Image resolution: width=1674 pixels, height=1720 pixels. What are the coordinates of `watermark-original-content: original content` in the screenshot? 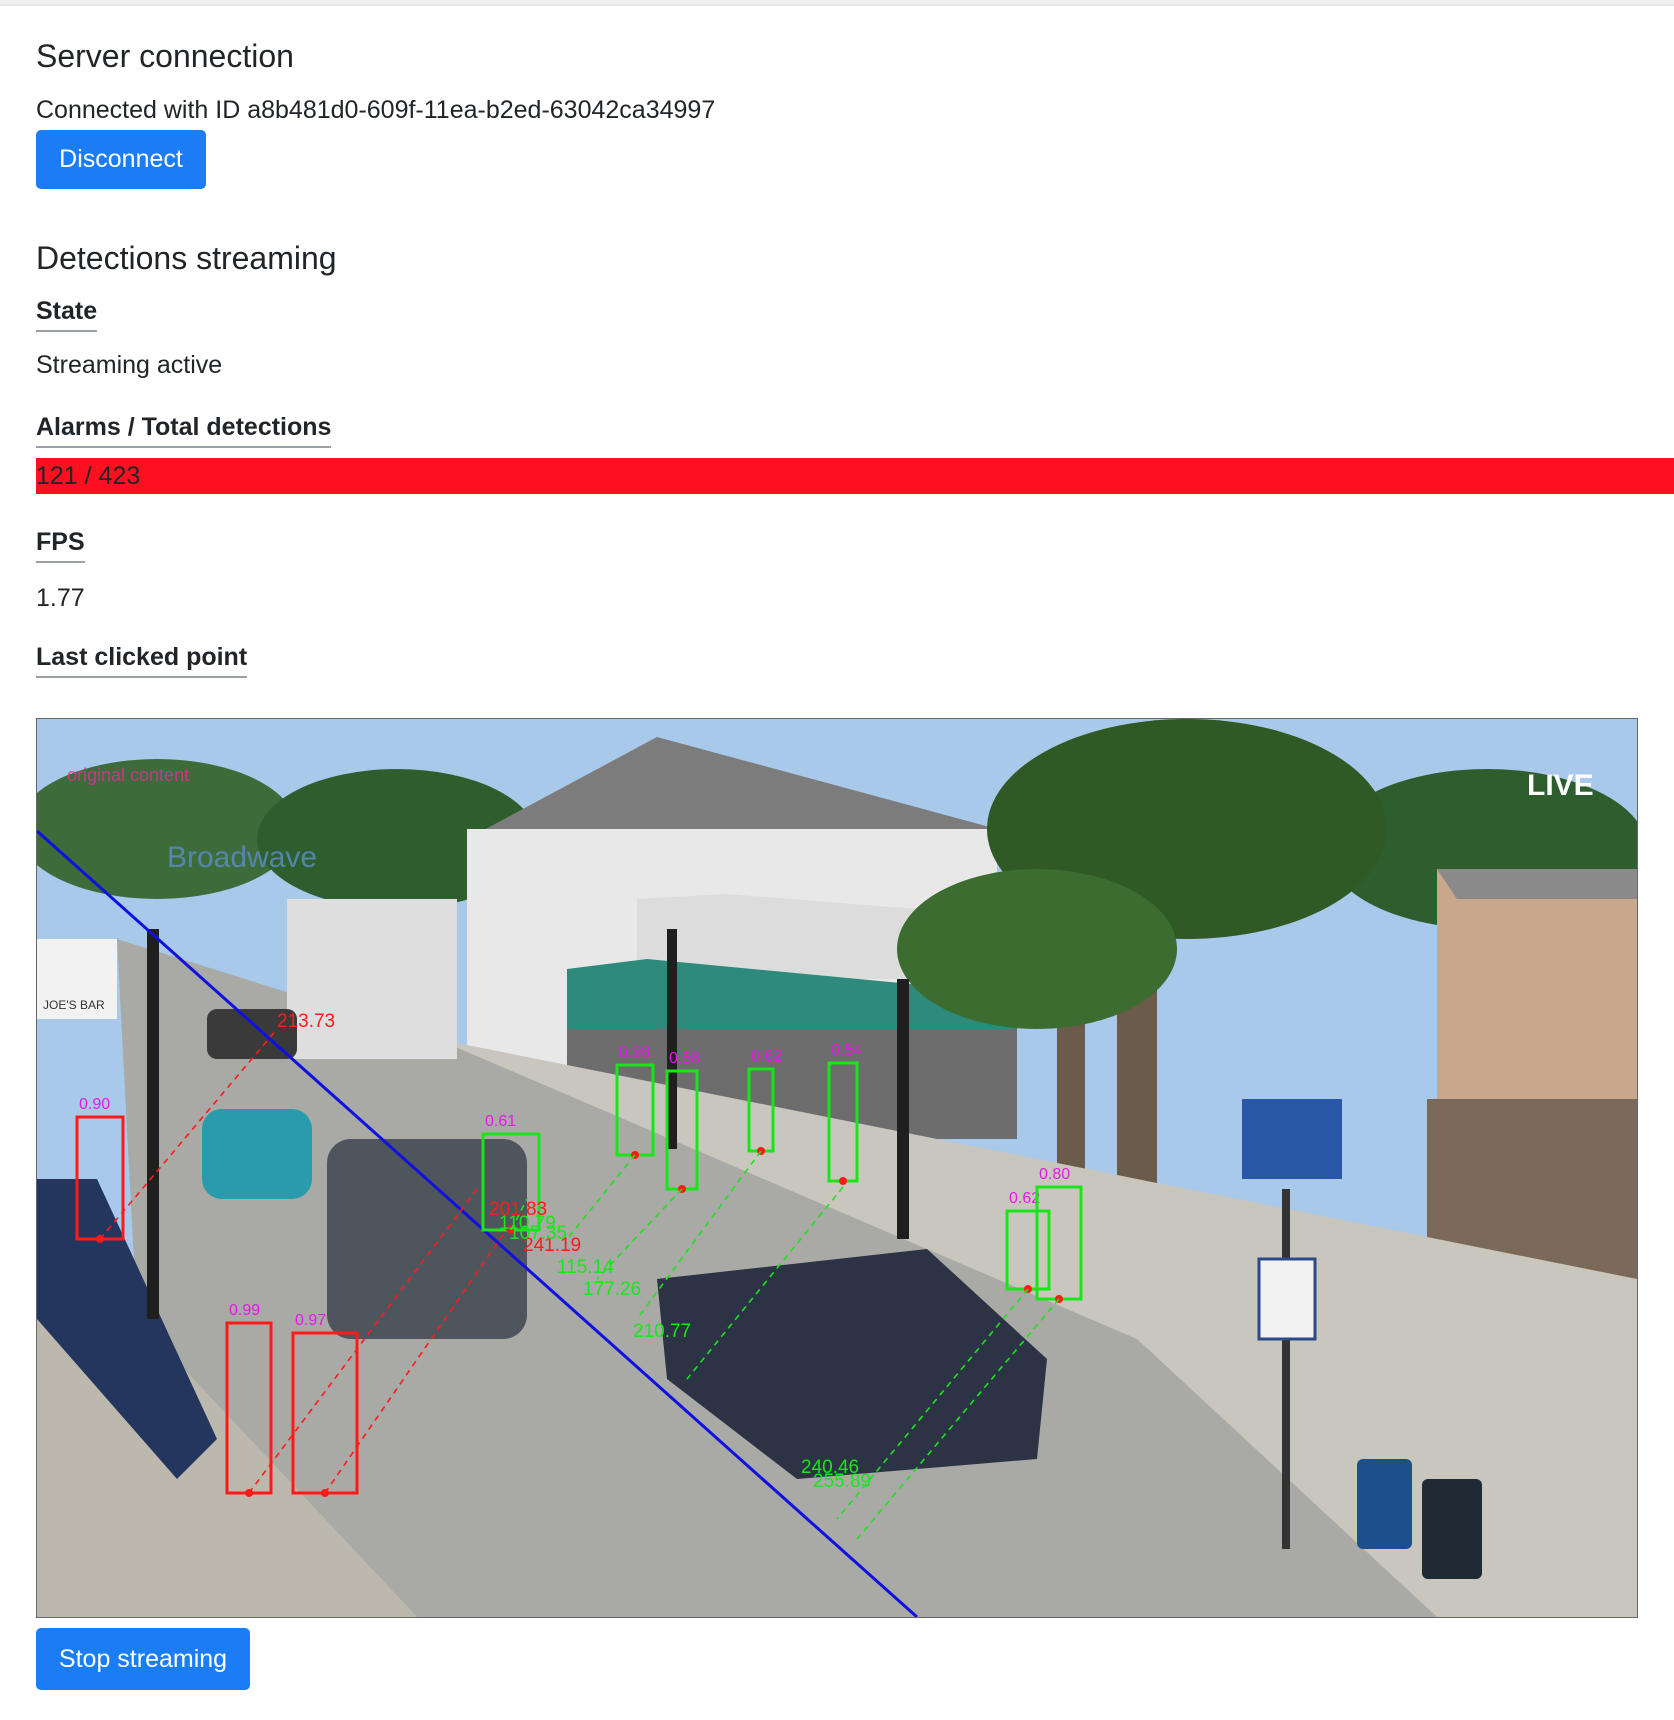 It's located at (128, 775).